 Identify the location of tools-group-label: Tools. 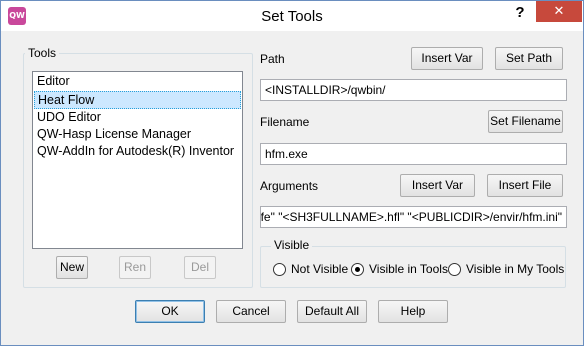
(42, 53).